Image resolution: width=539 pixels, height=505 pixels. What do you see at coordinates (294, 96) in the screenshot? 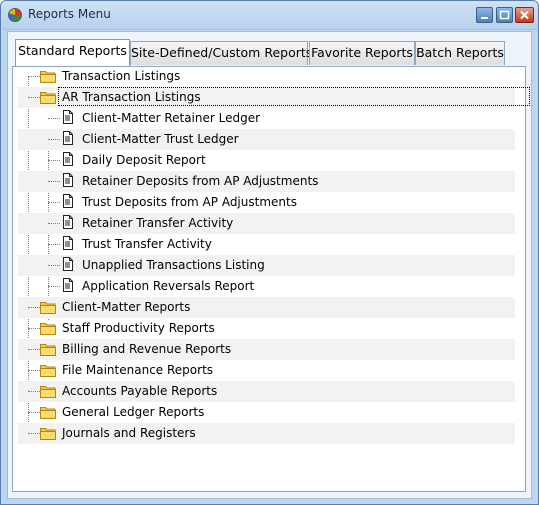
I see `focus-rectangle` at bounding box center [294, 96].